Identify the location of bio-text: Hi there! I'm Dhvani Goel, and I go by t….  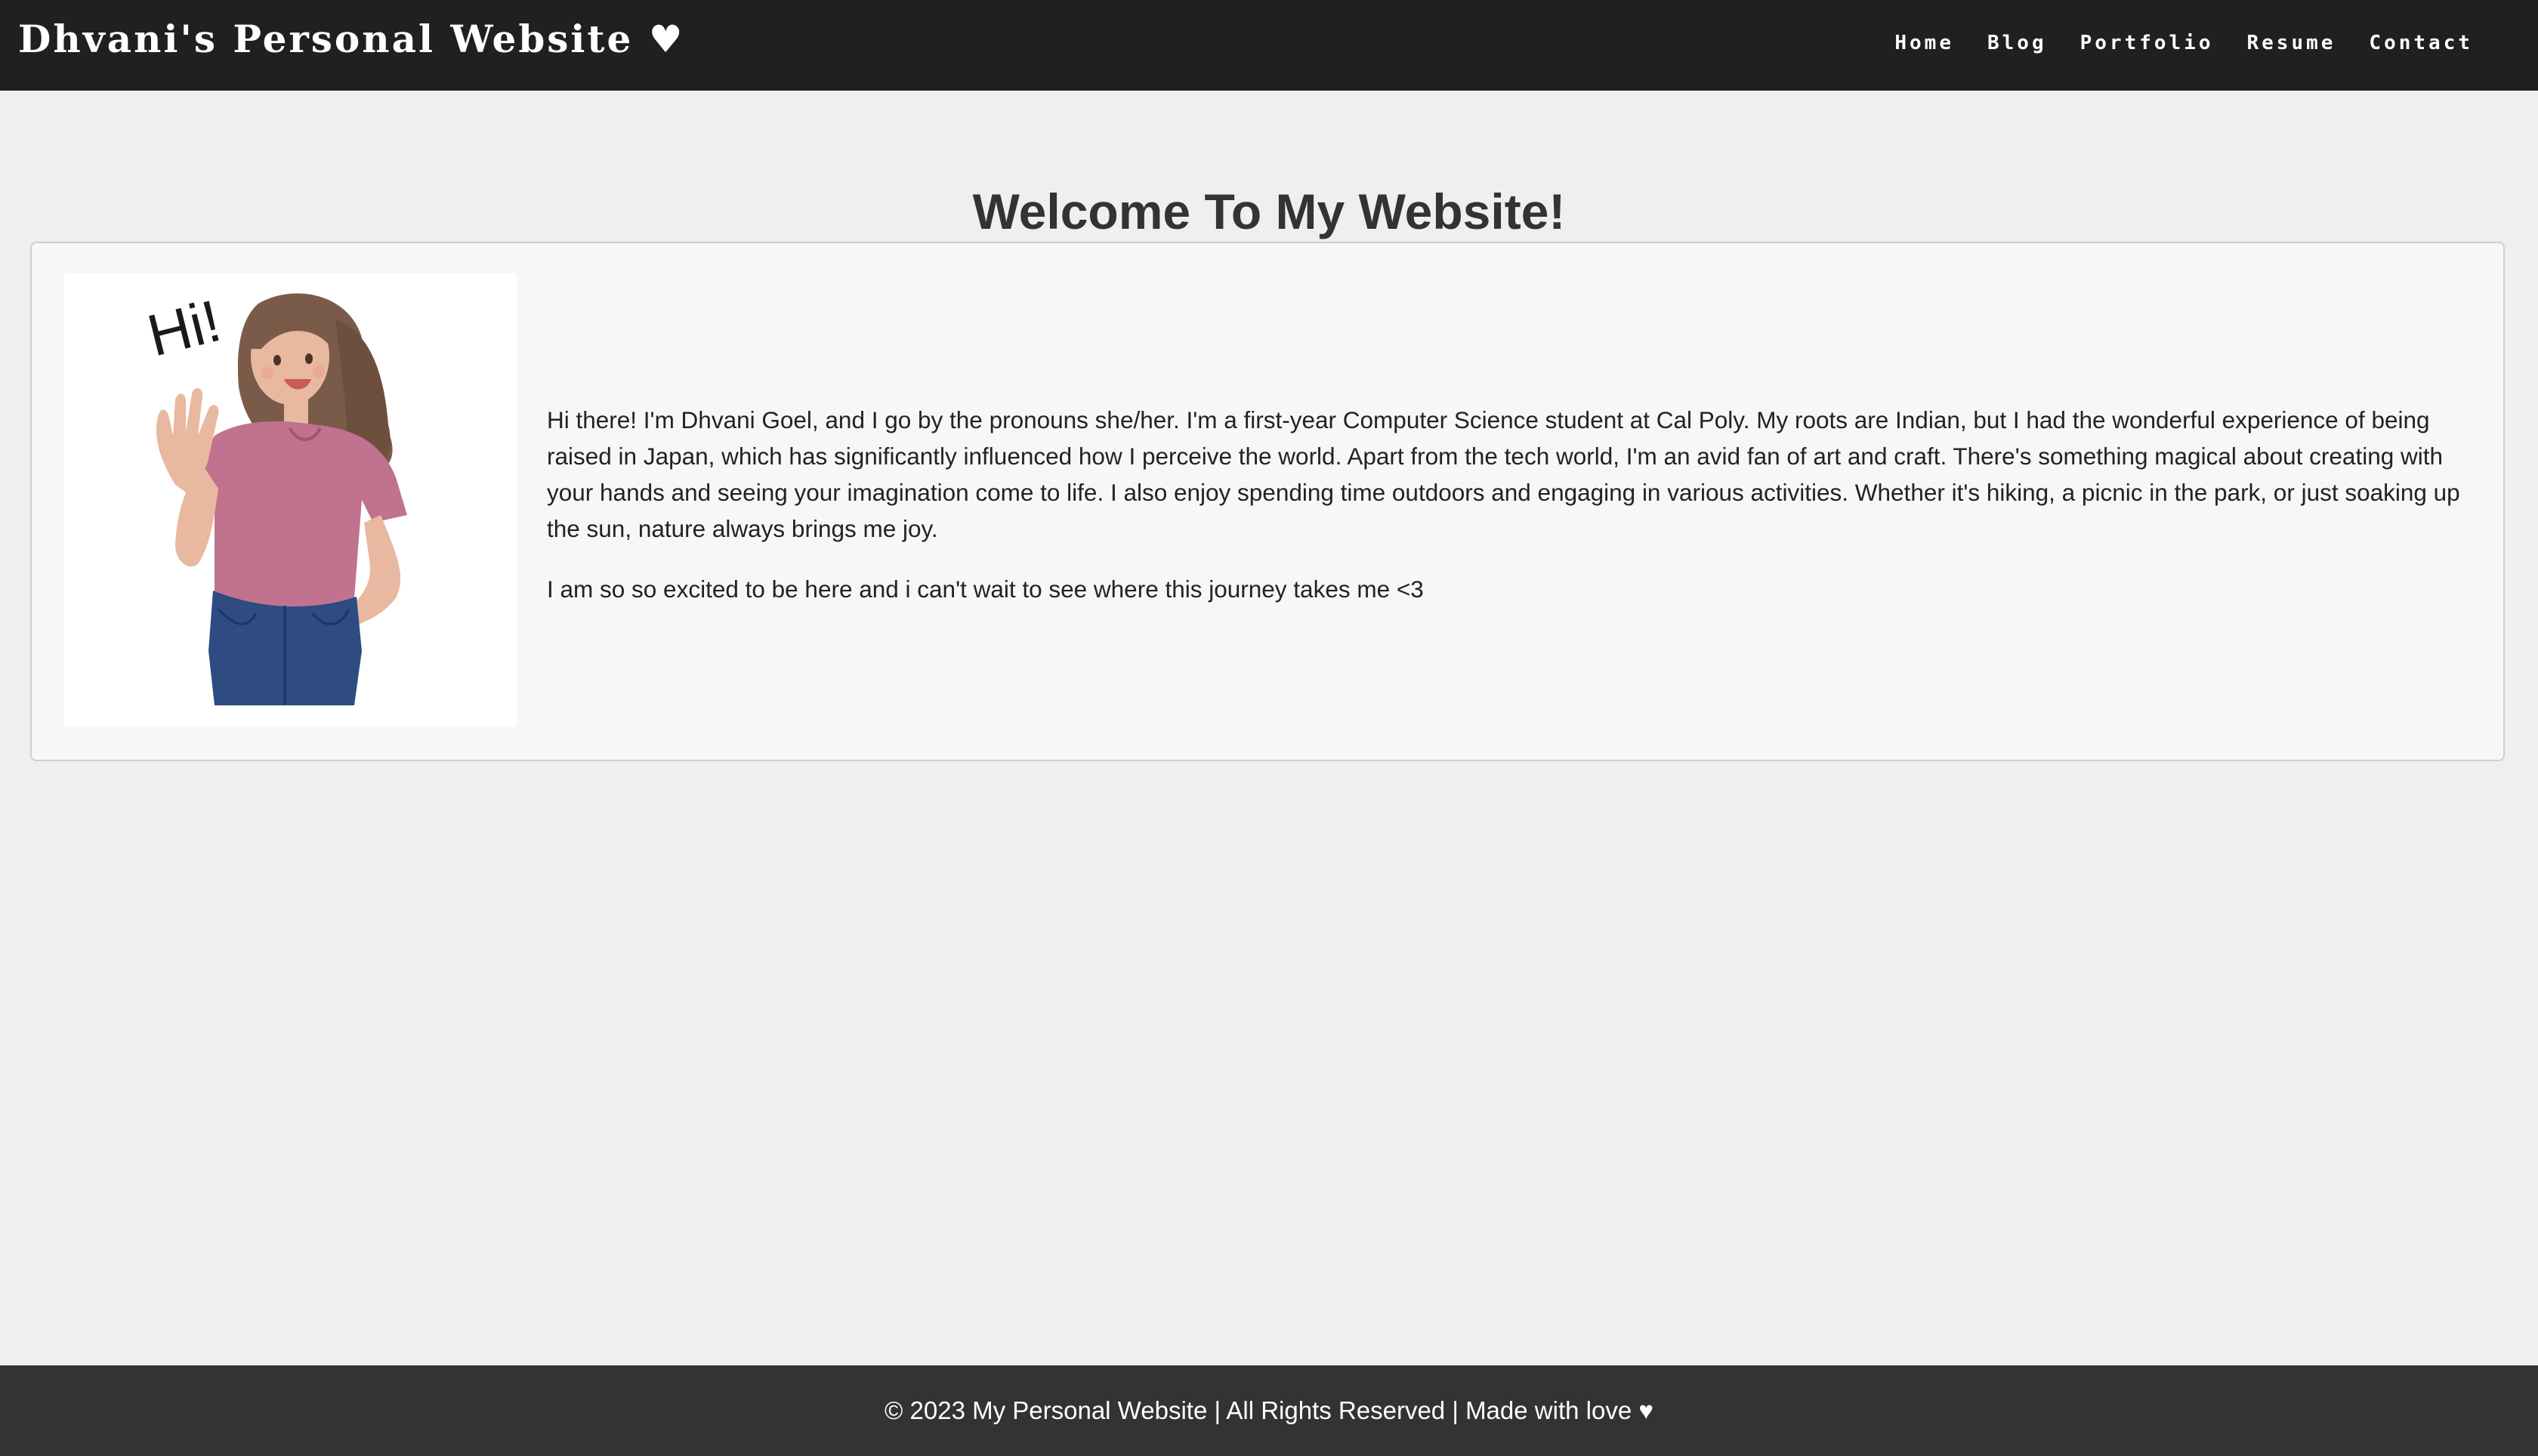
(1514, 516).